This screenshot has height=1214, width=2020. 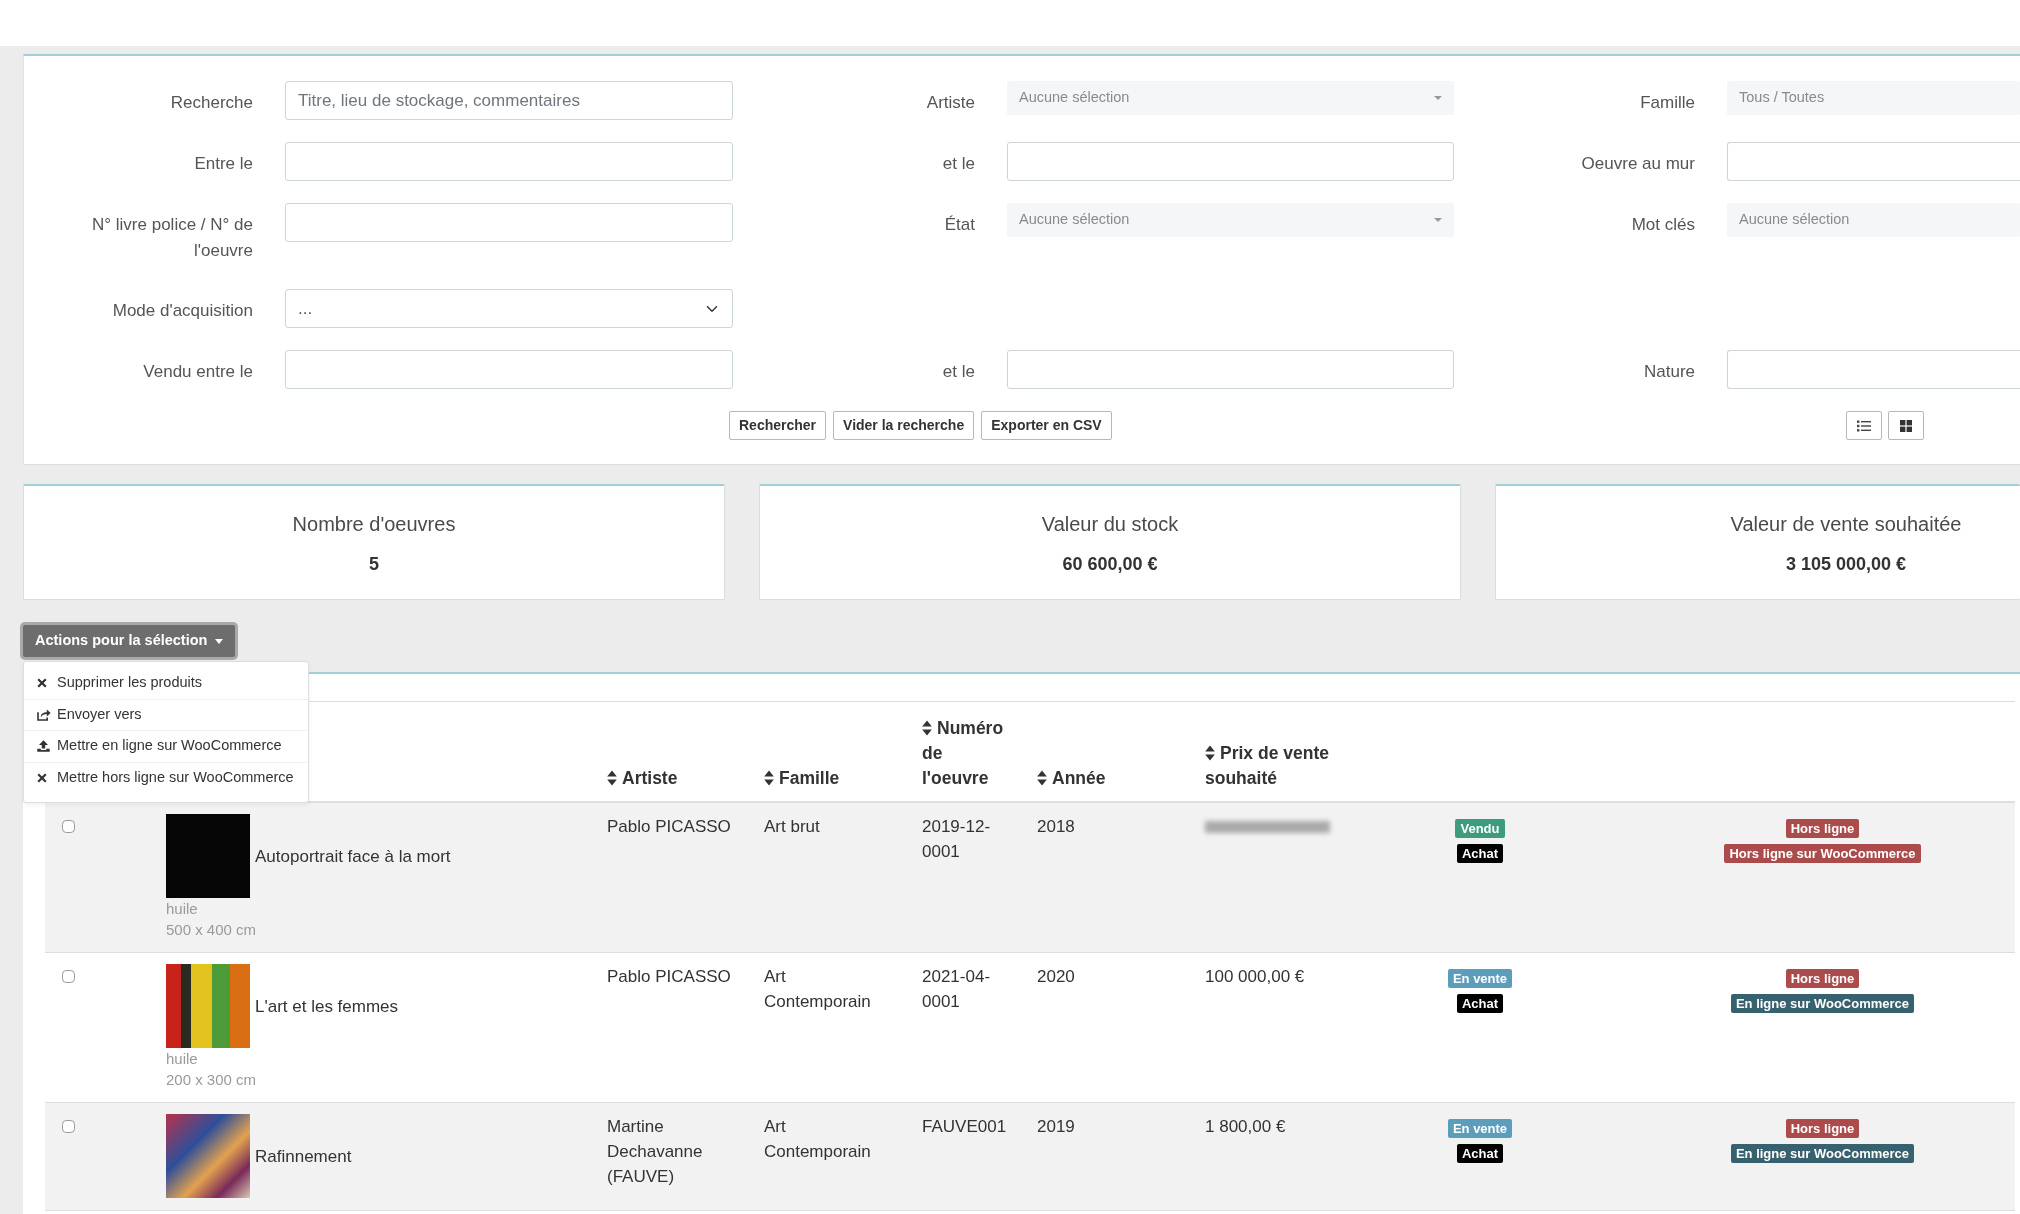 What do you see at coordinates (212, 930) in the screenshot?
I see `artwork-dimensions: 500 x 400 cm` at bounding box center [212, 930].